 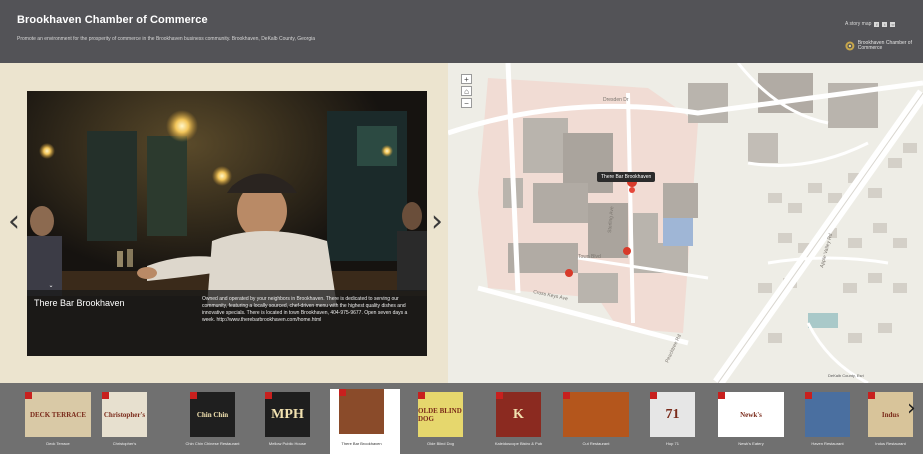 What do you see at coordinates (466, 103) in the screenshot?
I see `zoom-out-button: −` at bounding box center [466, 103].